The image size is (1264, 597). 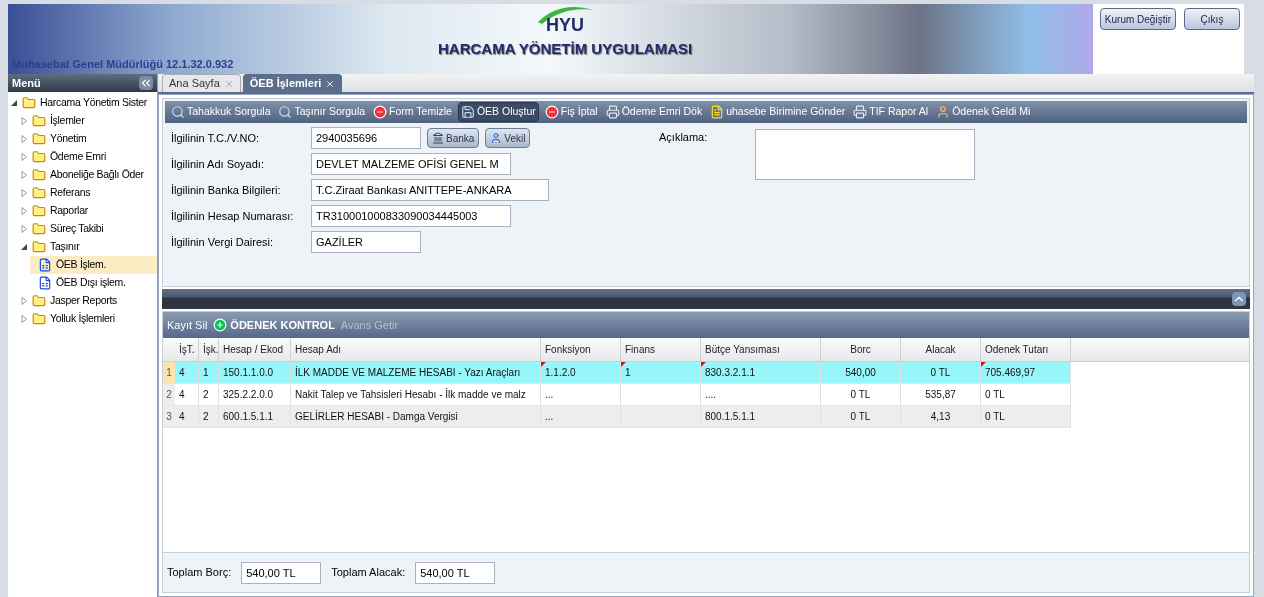 I want to click on column-header: Fonksiyon, so click(x=581, y=349).